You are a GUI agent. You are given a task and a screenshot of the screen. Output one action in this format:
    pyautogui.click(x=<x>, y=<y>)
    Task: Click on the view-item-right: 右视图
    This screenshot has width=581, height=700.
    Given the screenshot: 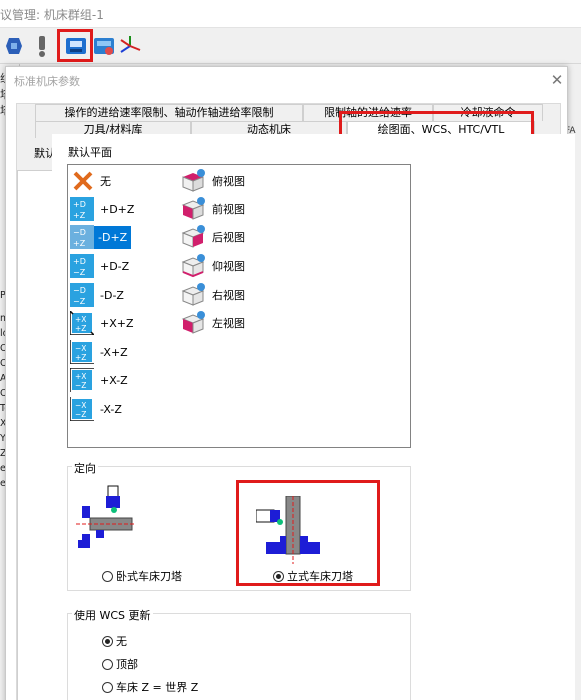 What is the action you would take?
    pyautogui.click(x=212, y=295)
    